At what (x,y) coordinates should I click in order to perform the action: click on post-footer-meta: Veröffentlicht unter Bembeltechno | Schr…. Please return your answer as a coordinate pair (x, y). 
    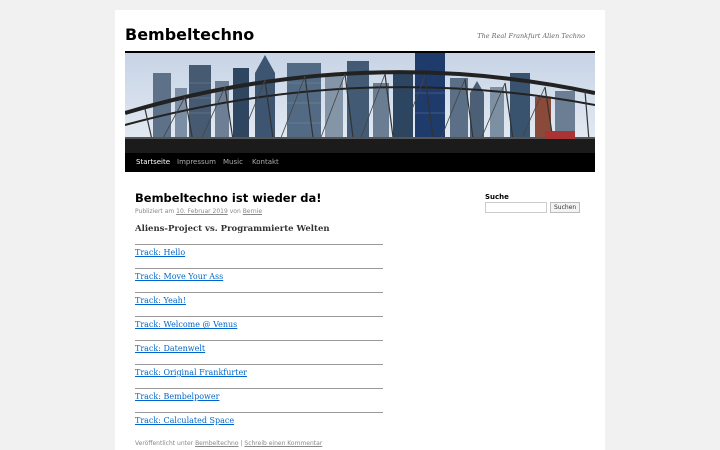
    Looking at the image, I should click on (228, 443).